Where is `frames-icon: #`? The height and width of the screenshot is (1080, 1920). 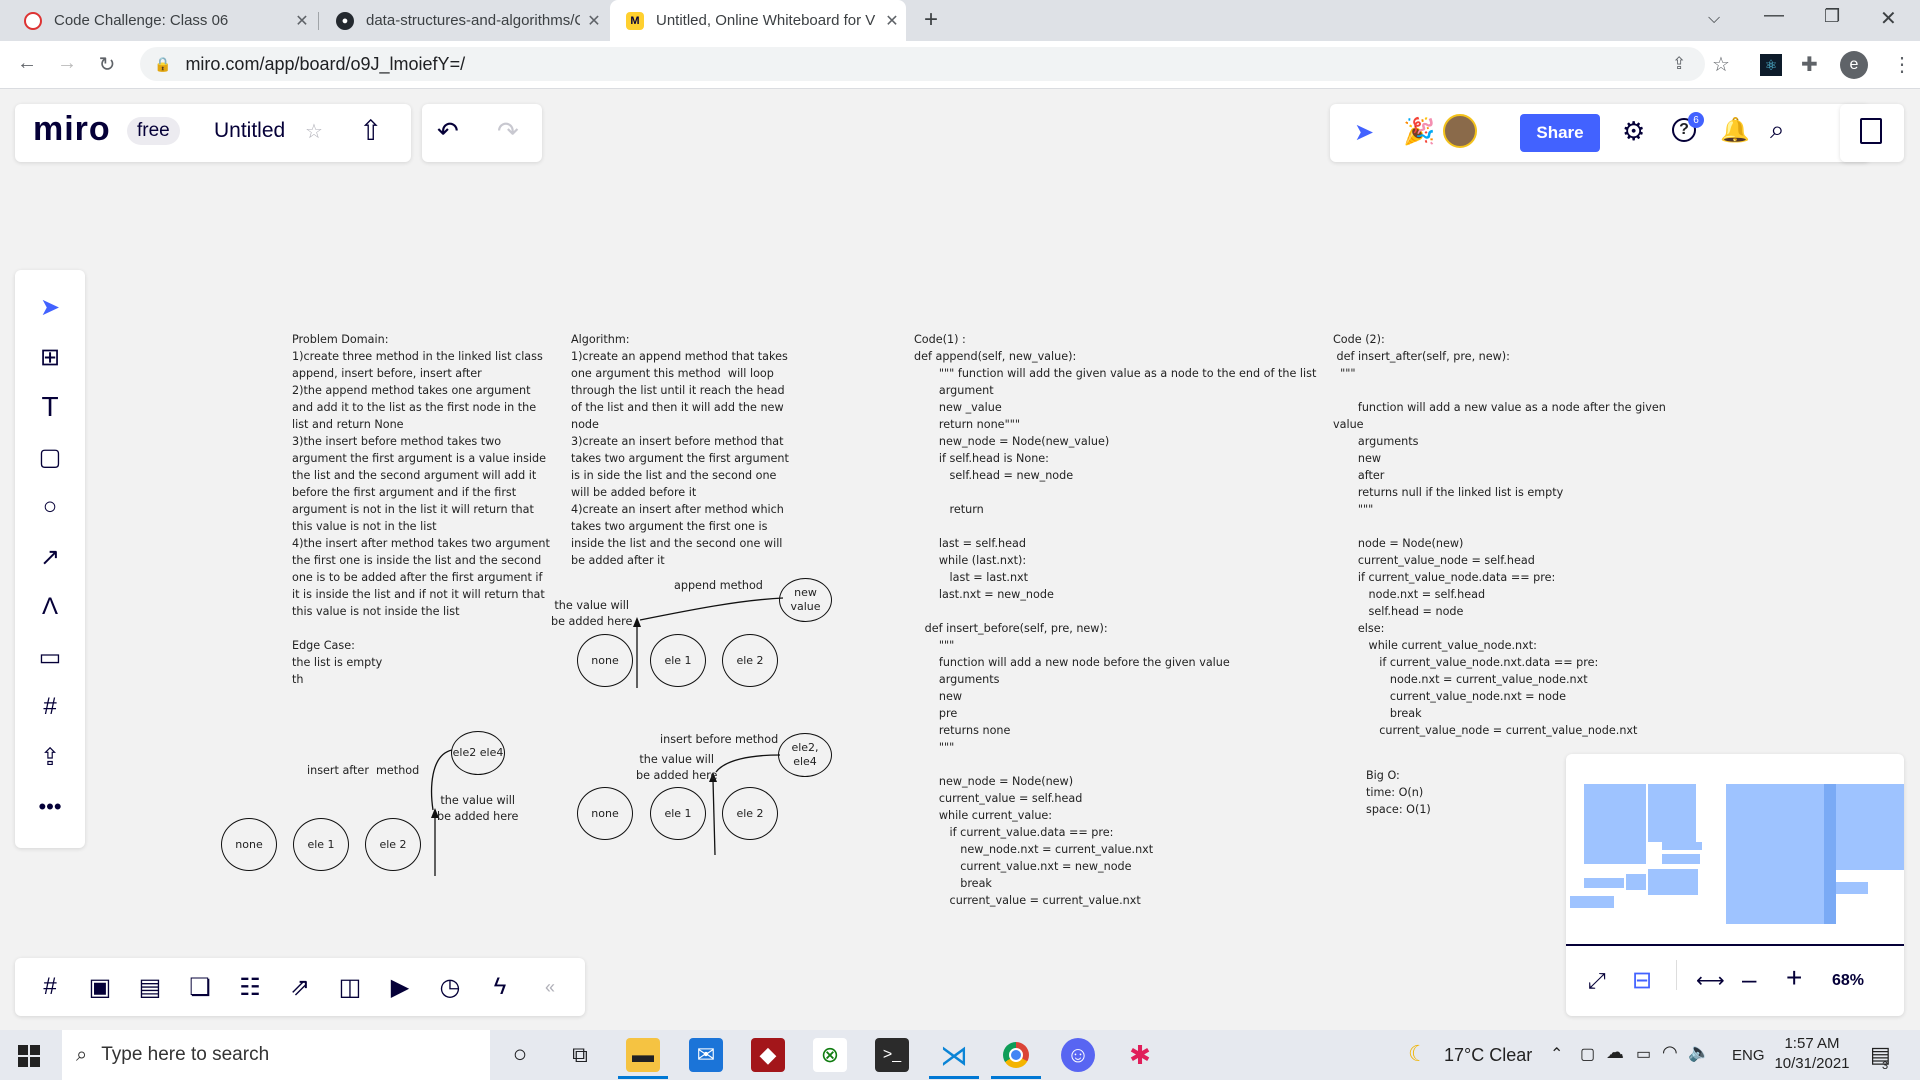
frames-icon: # is located at coordinates (50, 987).